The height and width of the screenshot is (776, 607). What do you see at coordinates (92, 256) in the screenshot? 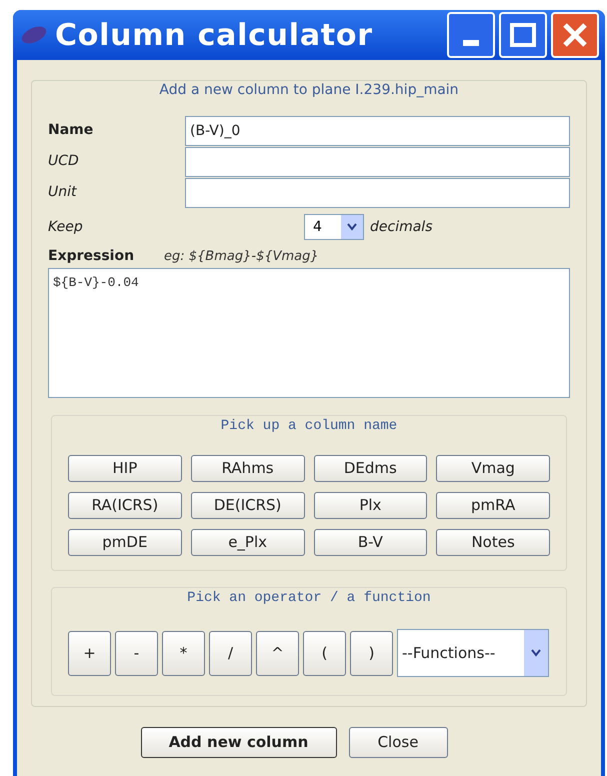
I see `expression-label: Expression` at bounding box center [92, 256].